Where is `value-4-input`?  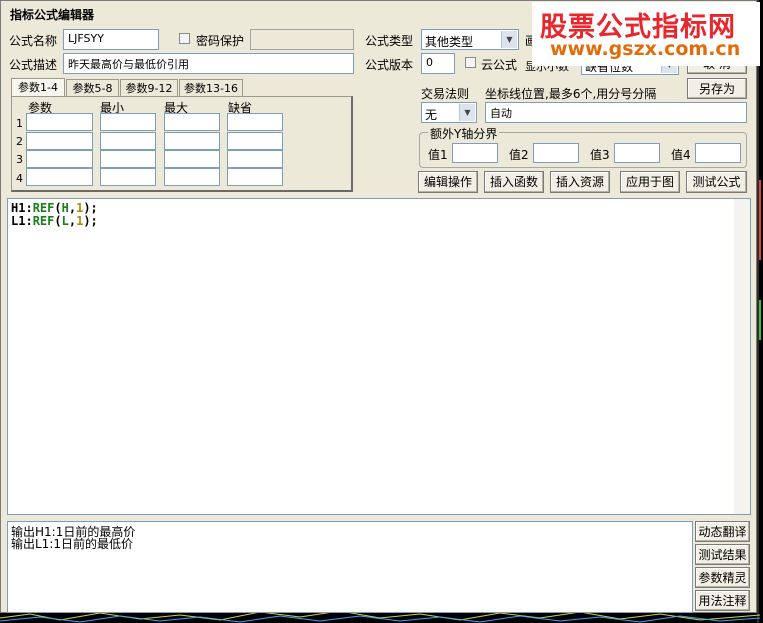 value-4-input is located at coordinates (718, 153).